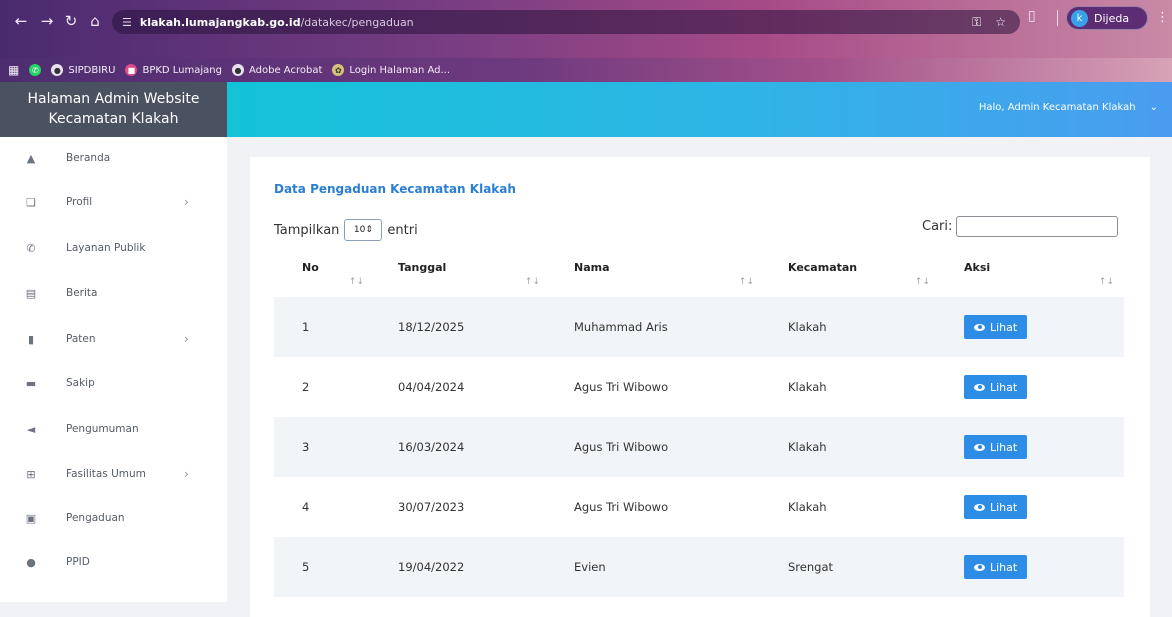 This screenshot has height=617, width=1172. What do you see at coordinates (276, 70) in the screenshot?
I see `bookmark-adobe: ● Adobe Acrobat` at bounding box center [276, 70].